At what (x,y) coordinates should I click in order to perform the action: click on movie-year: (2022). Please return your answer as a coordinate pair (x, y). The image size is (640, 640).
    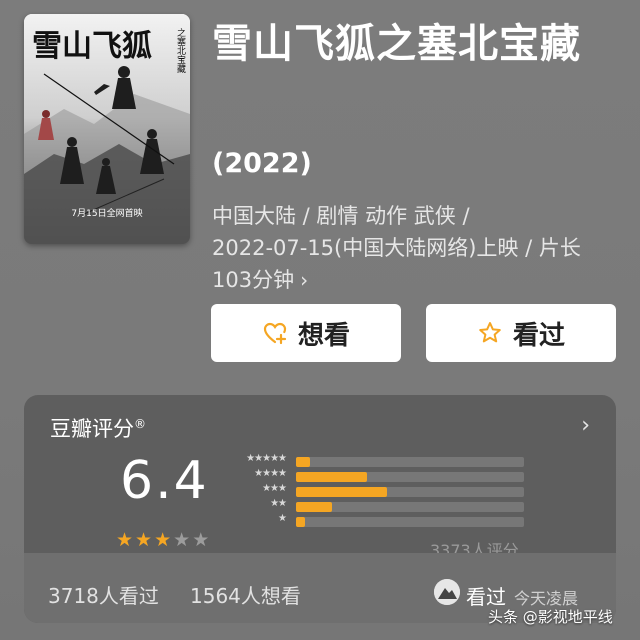
    Looking at the image, I should click on (262, 163).